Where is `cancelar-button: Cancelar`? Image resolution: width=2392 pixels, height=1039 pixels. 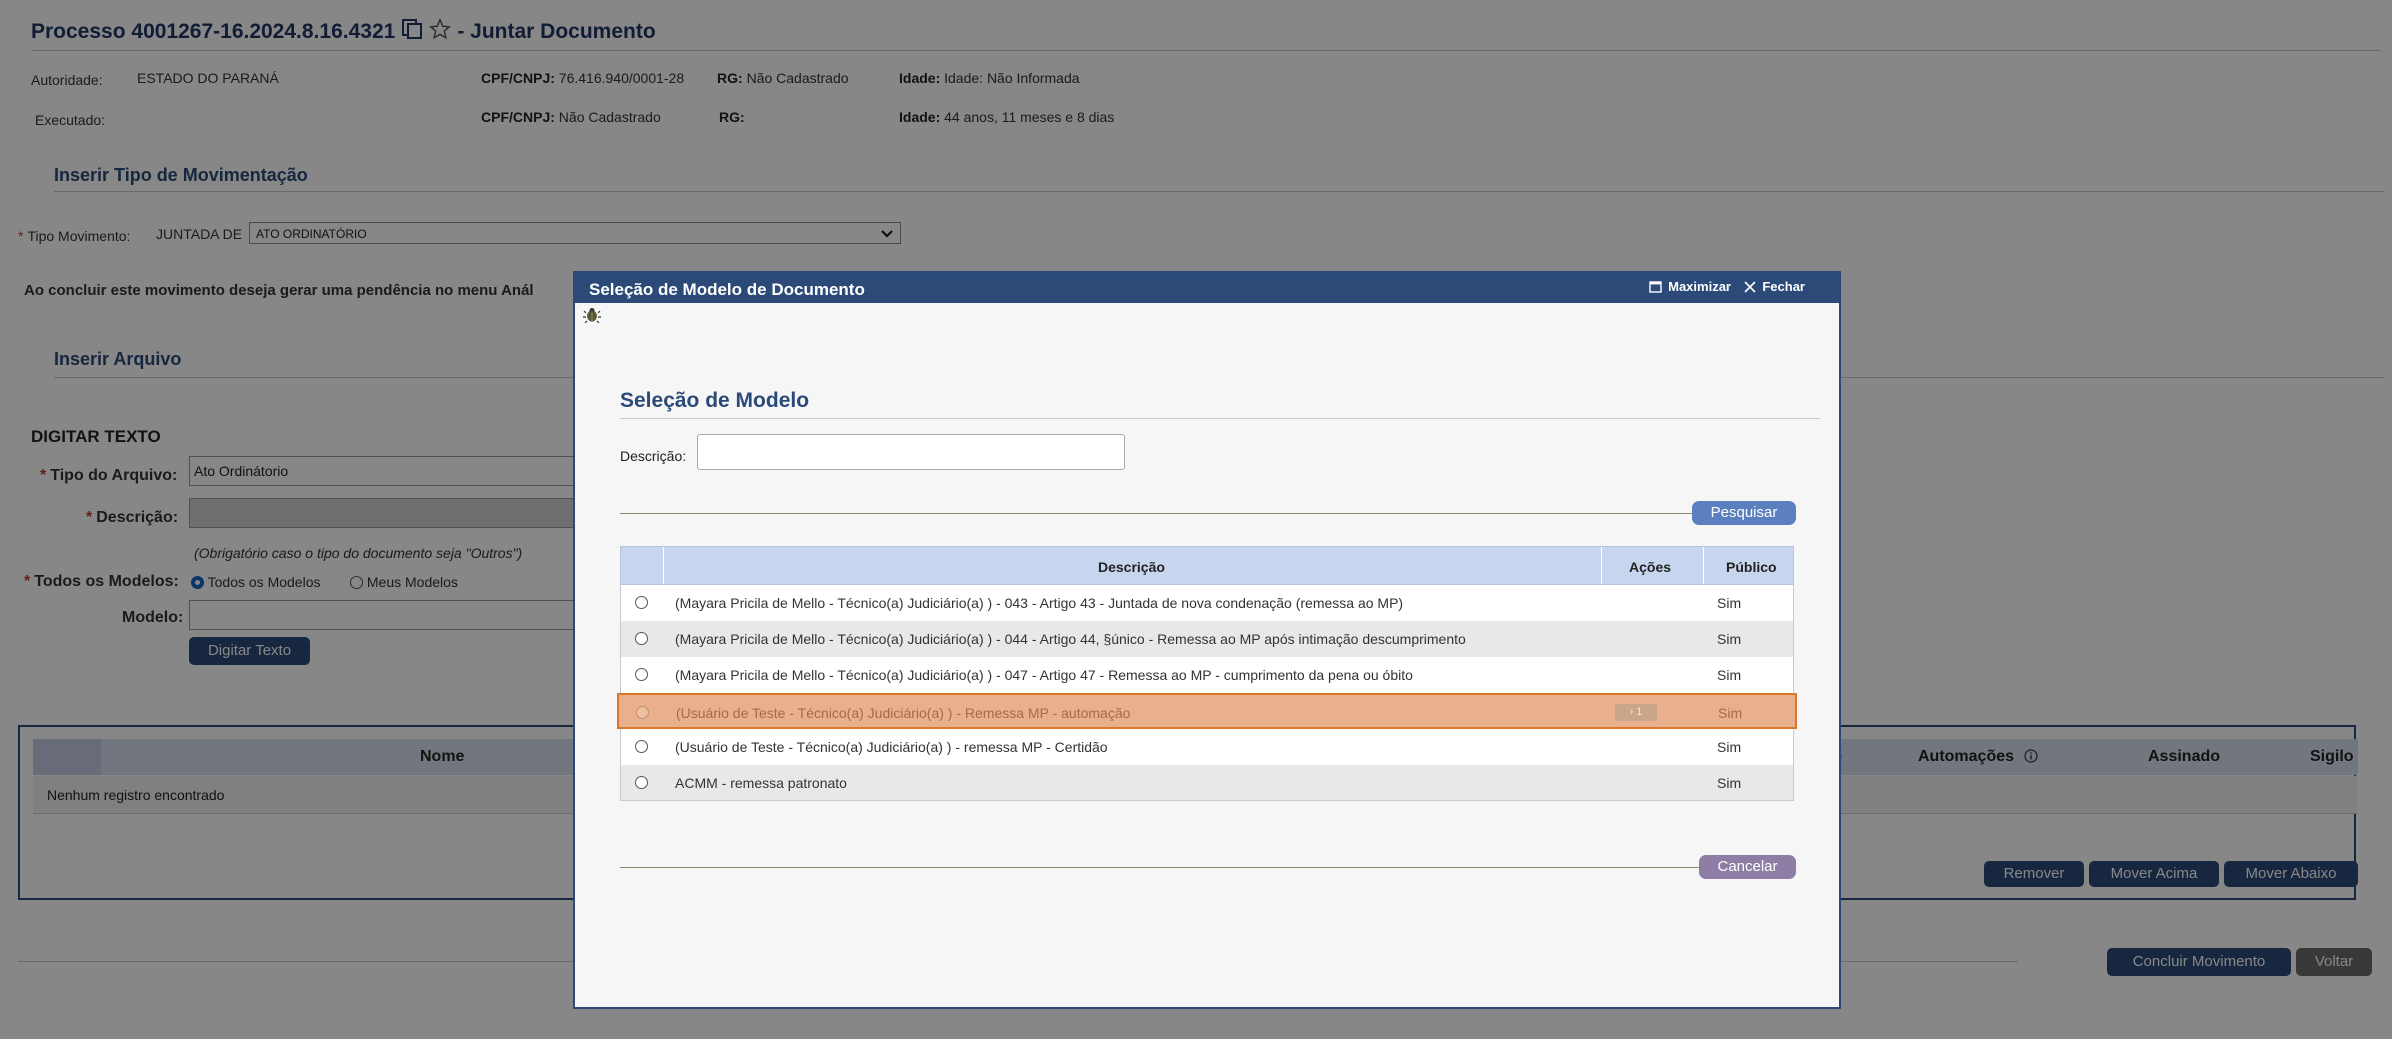
cancelar-button: Cancelar is located at coordinates (1747, 867).